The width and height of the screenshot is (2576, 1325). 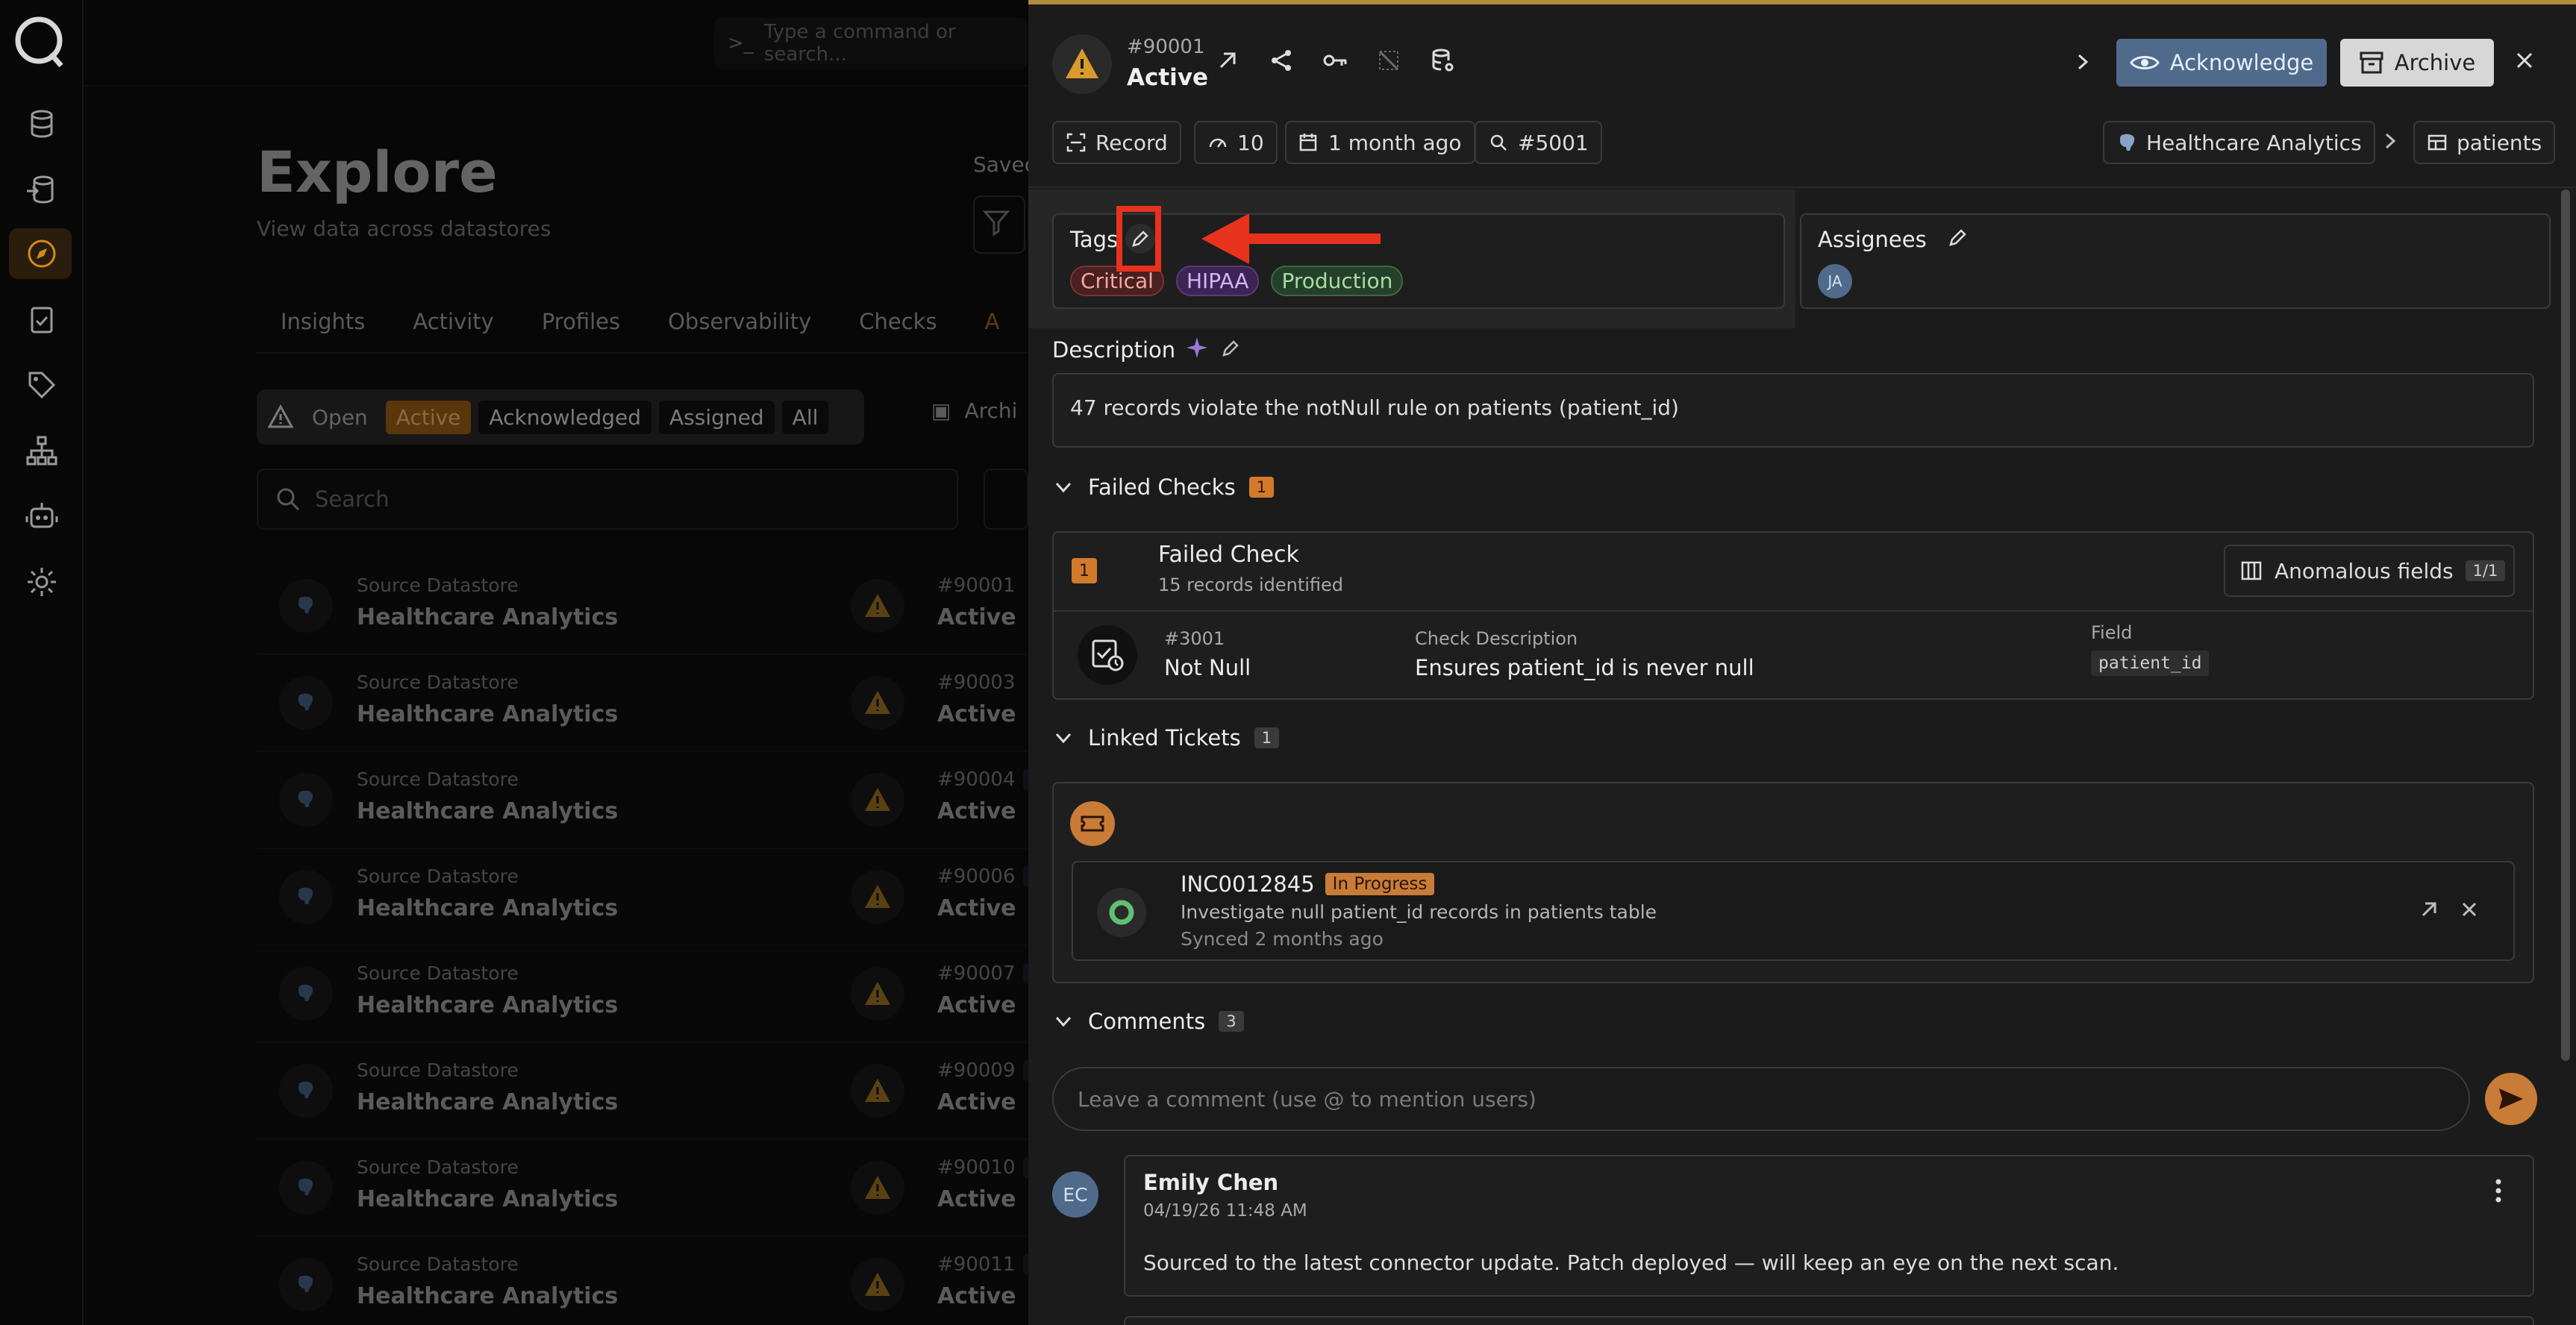 What do you see at coordinates (1225, 1211) in the screenshot?
I see `comment-date: 04/19/26 11:48 AM` at bounding box center [1225, 1211].